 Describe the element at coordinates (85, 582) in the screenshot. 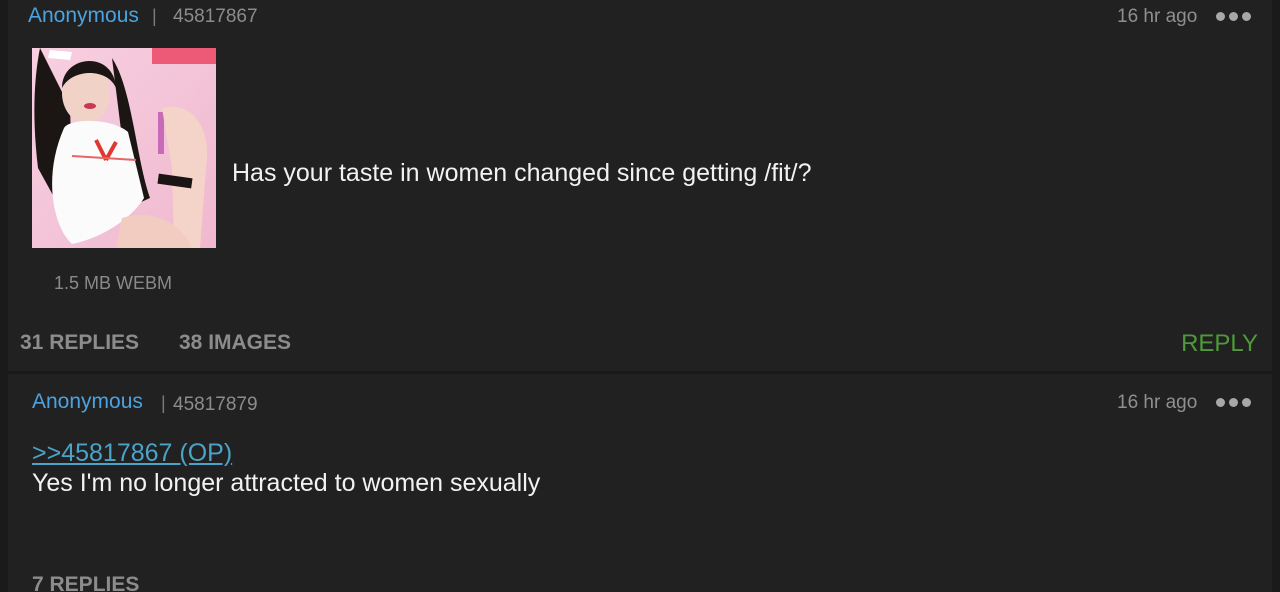

I see `reply-replies-count: 7 REPLIES` at that location.